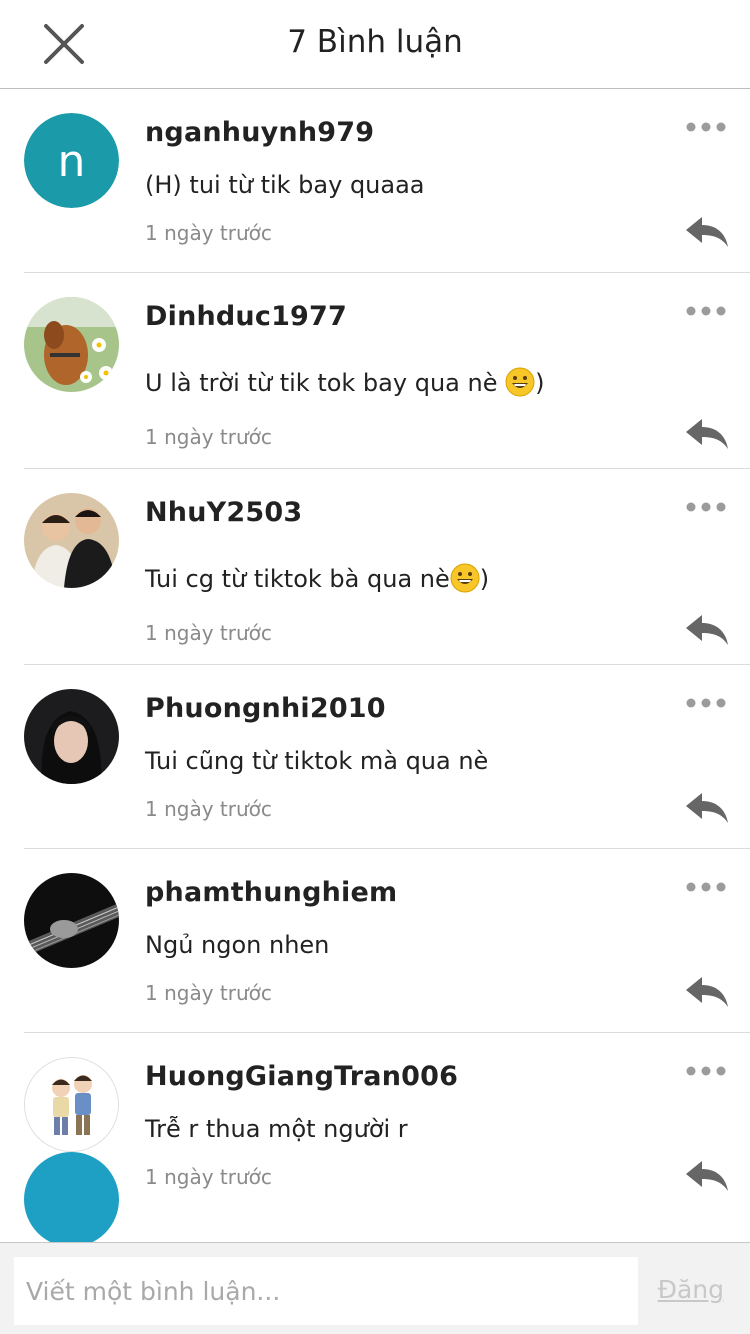 This screenshot has width=750, height=1334. I want to click on avatar-letter: n, so click(72, 161).